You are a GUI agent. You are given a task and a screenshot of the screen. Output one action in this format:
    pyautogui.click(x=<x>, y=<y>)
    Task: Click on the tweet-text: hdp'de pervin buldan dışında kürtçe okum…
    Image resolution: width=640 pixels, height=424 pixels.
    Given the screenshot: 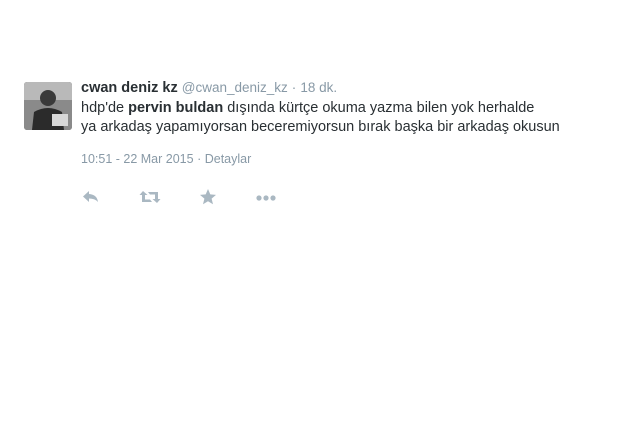 What is the action you would take?
    pyautogui.click(x=351, y=118)
    